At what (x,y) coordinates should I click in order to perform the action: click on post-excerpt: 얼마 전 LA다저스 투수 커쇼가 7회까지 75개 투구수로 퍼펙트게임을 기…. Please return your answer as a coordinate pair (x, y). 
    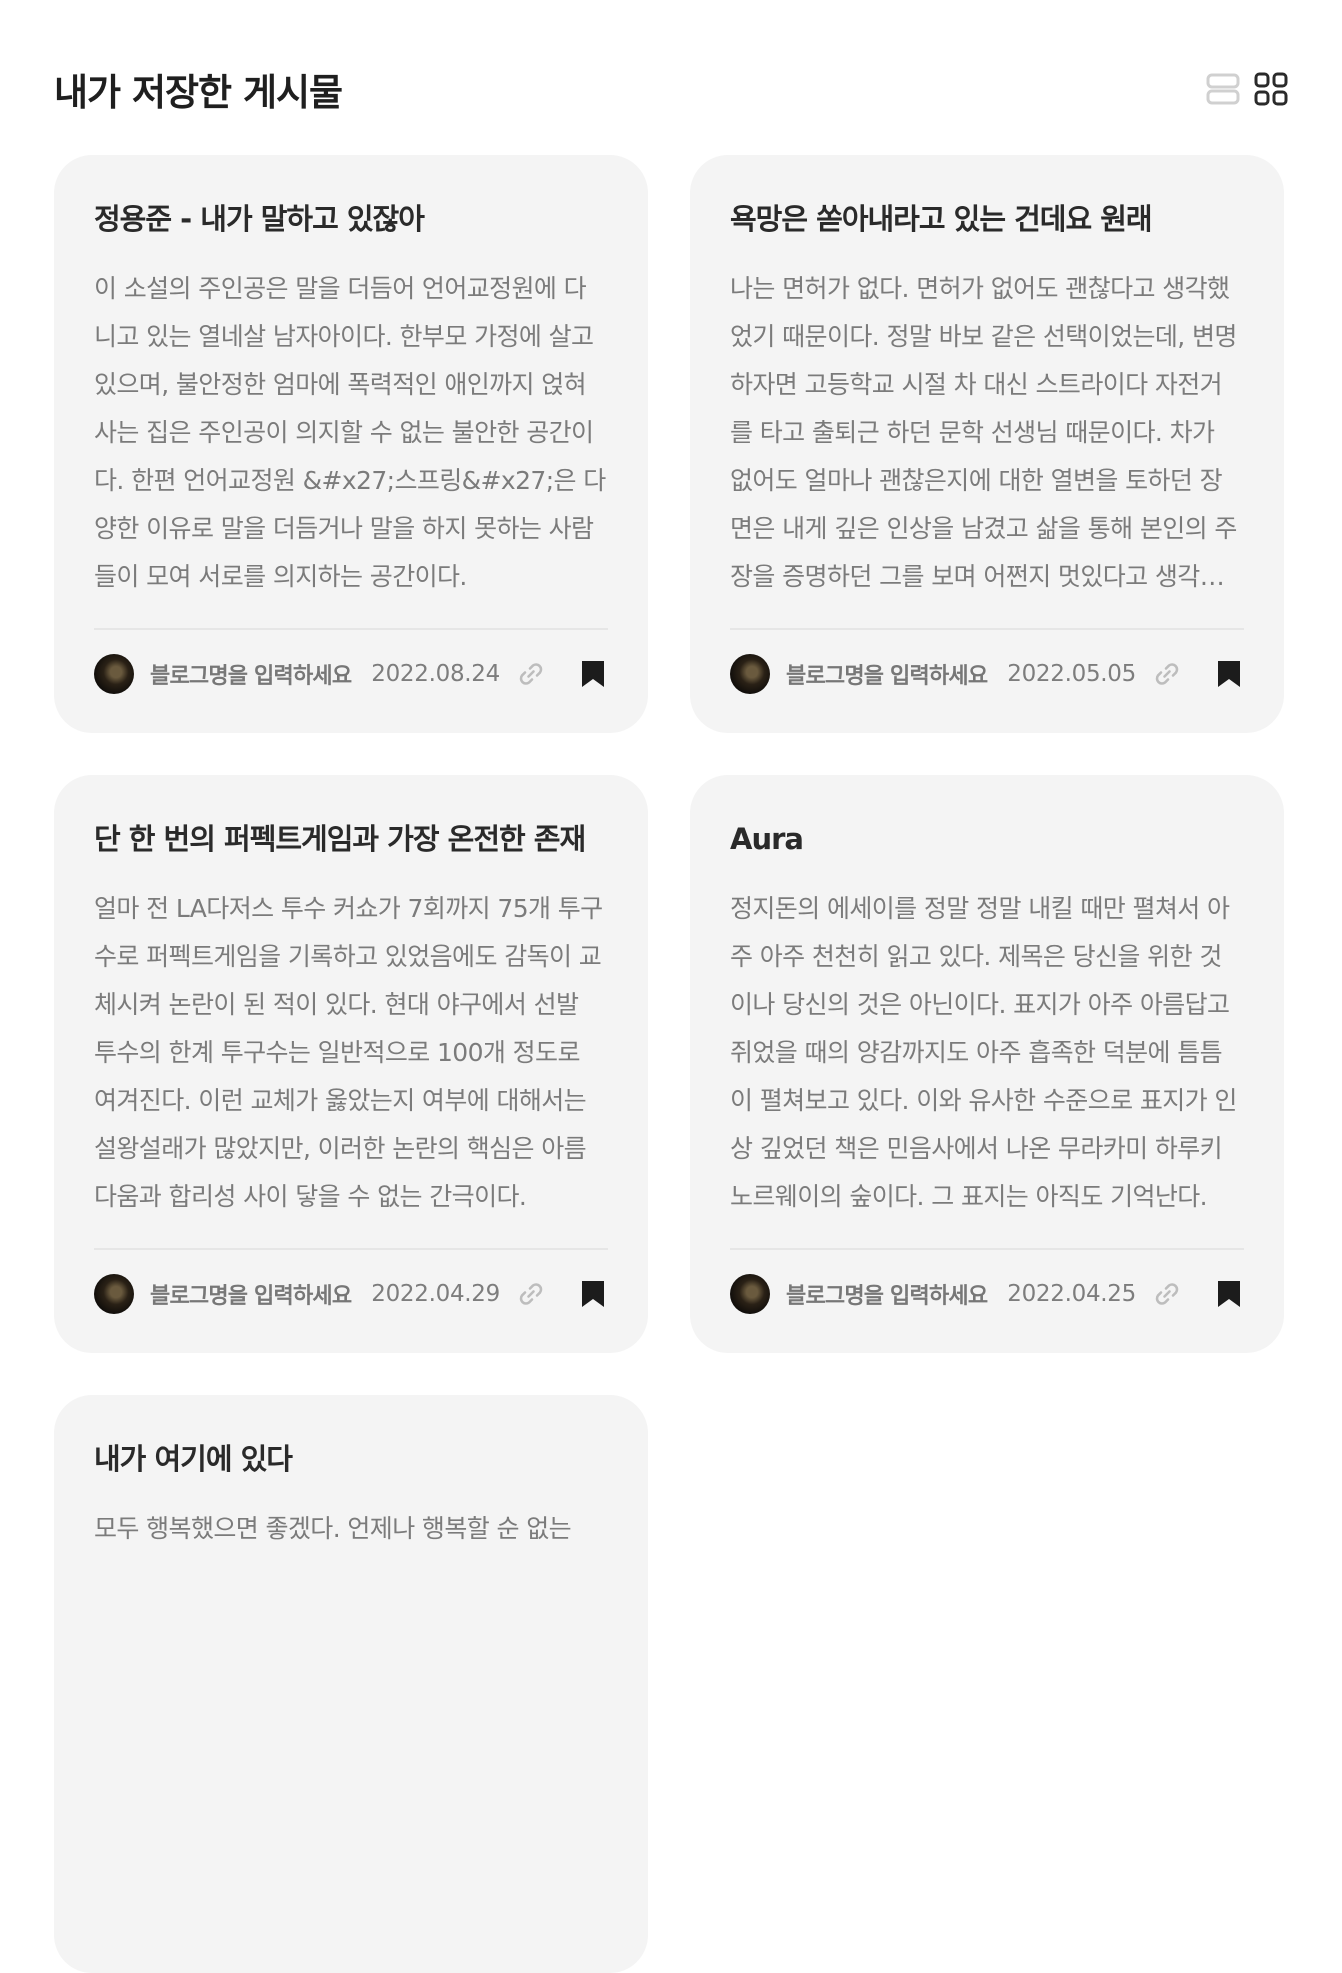
    Looking at the image, I should click on (348, 1052).